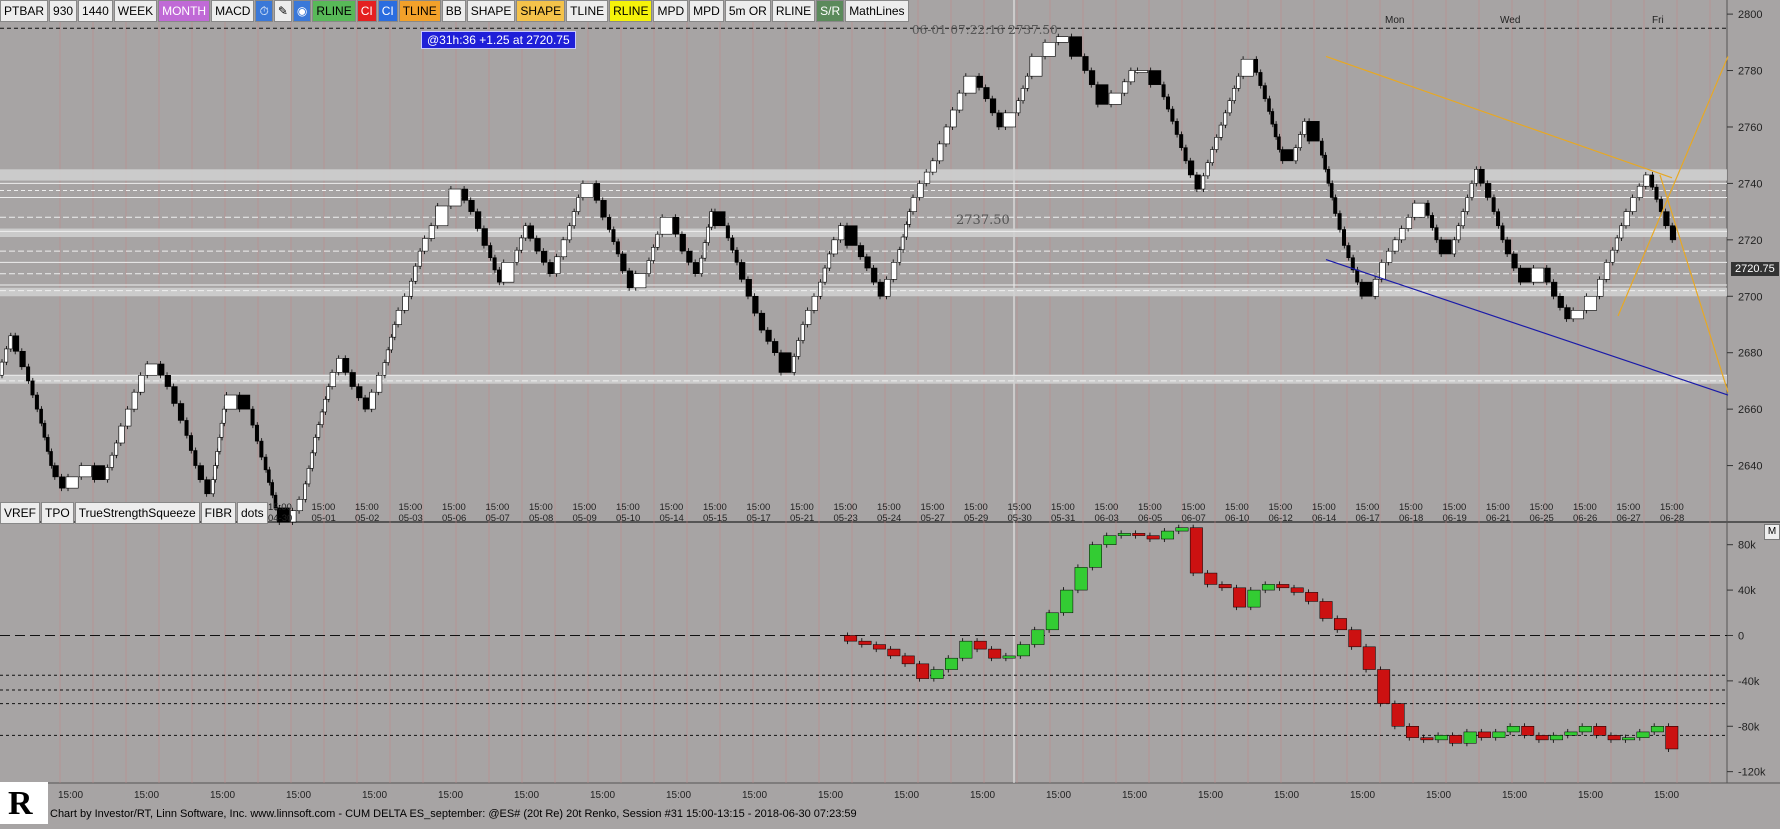 Image resolution: width=1780 pixels, height=829 pixels. I want to click on toolbar-button-month: MONTH, so click(184, 11).